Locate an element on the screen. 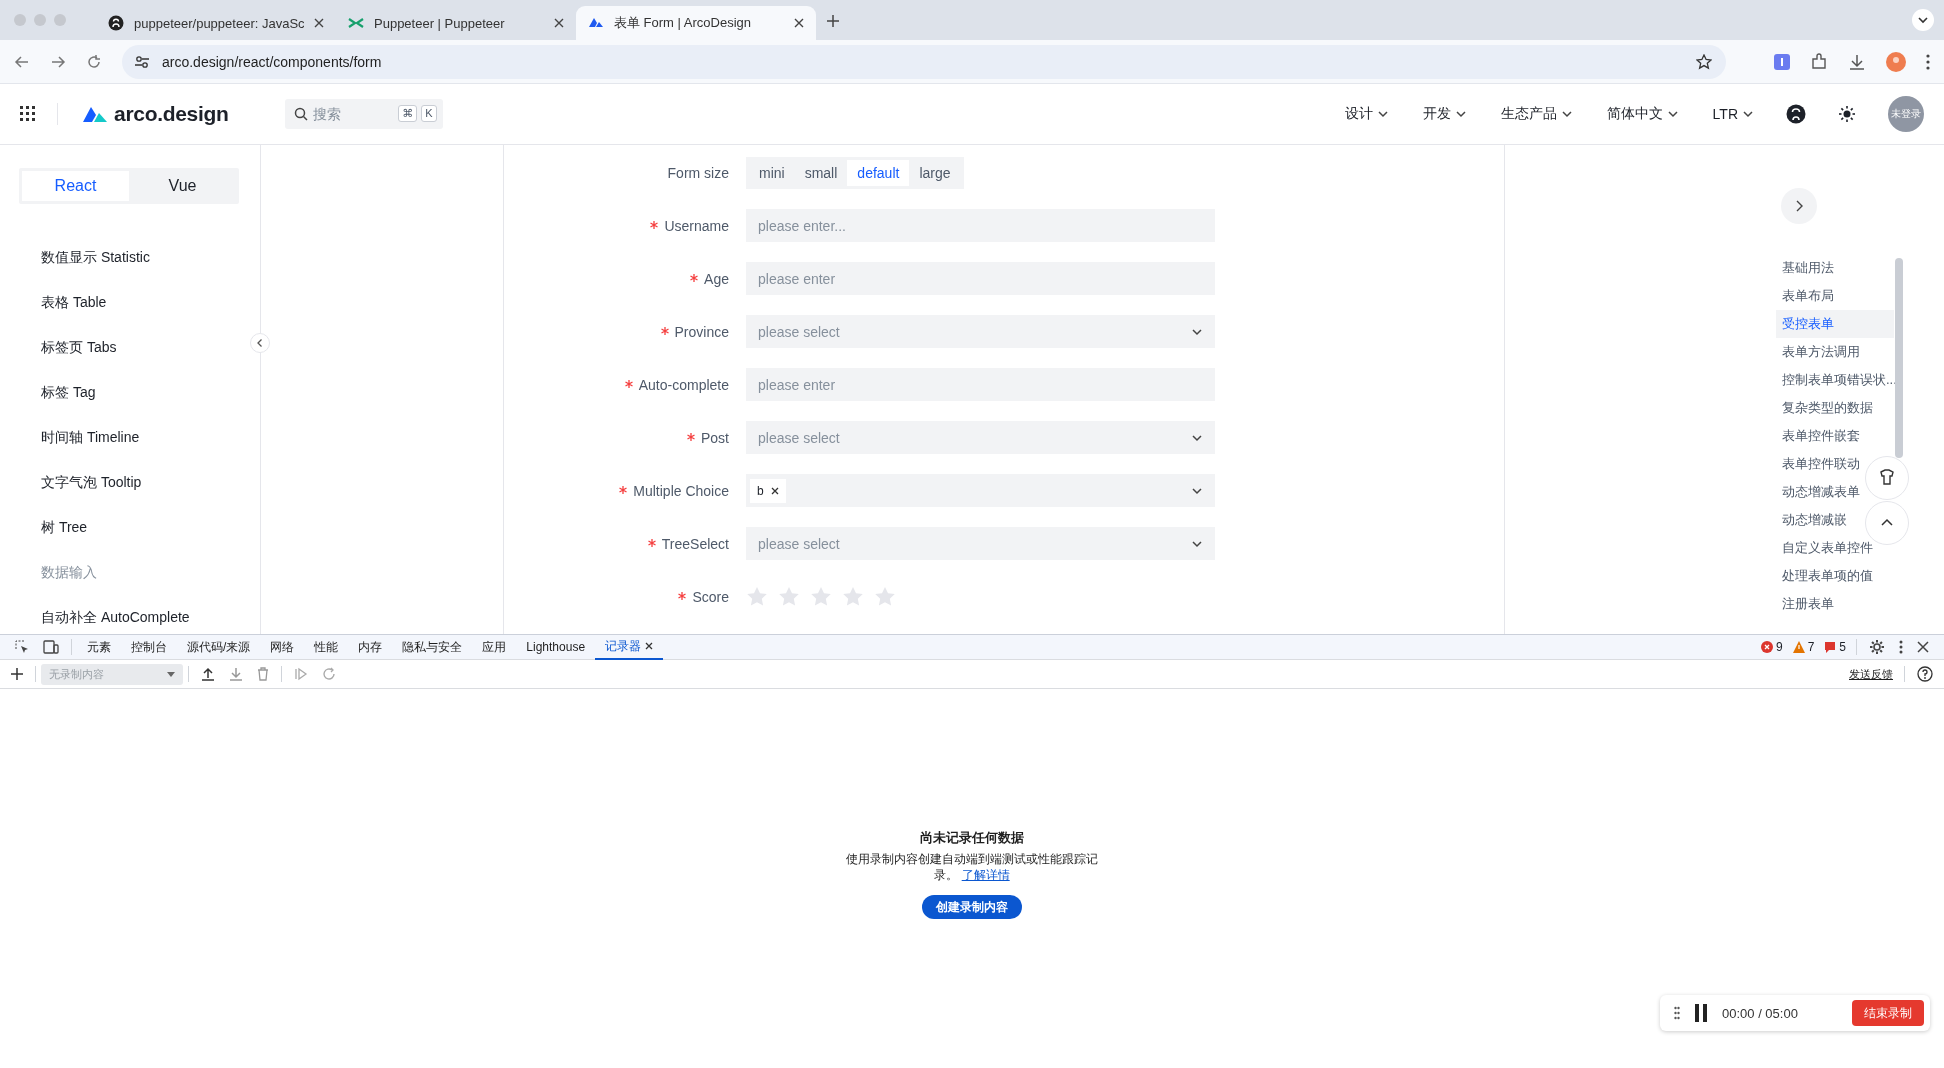  shirt-icon is located at coordinates (1887, 478).